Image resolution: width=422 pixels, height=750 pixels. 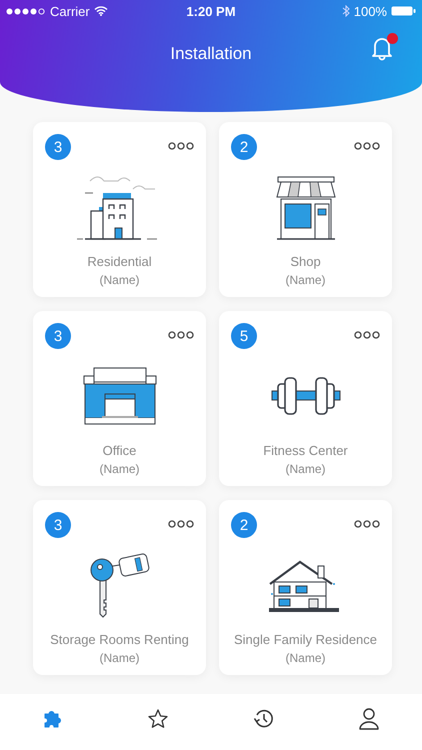 I want to click on dumbbell-drawing, so click(x=306, y=396).